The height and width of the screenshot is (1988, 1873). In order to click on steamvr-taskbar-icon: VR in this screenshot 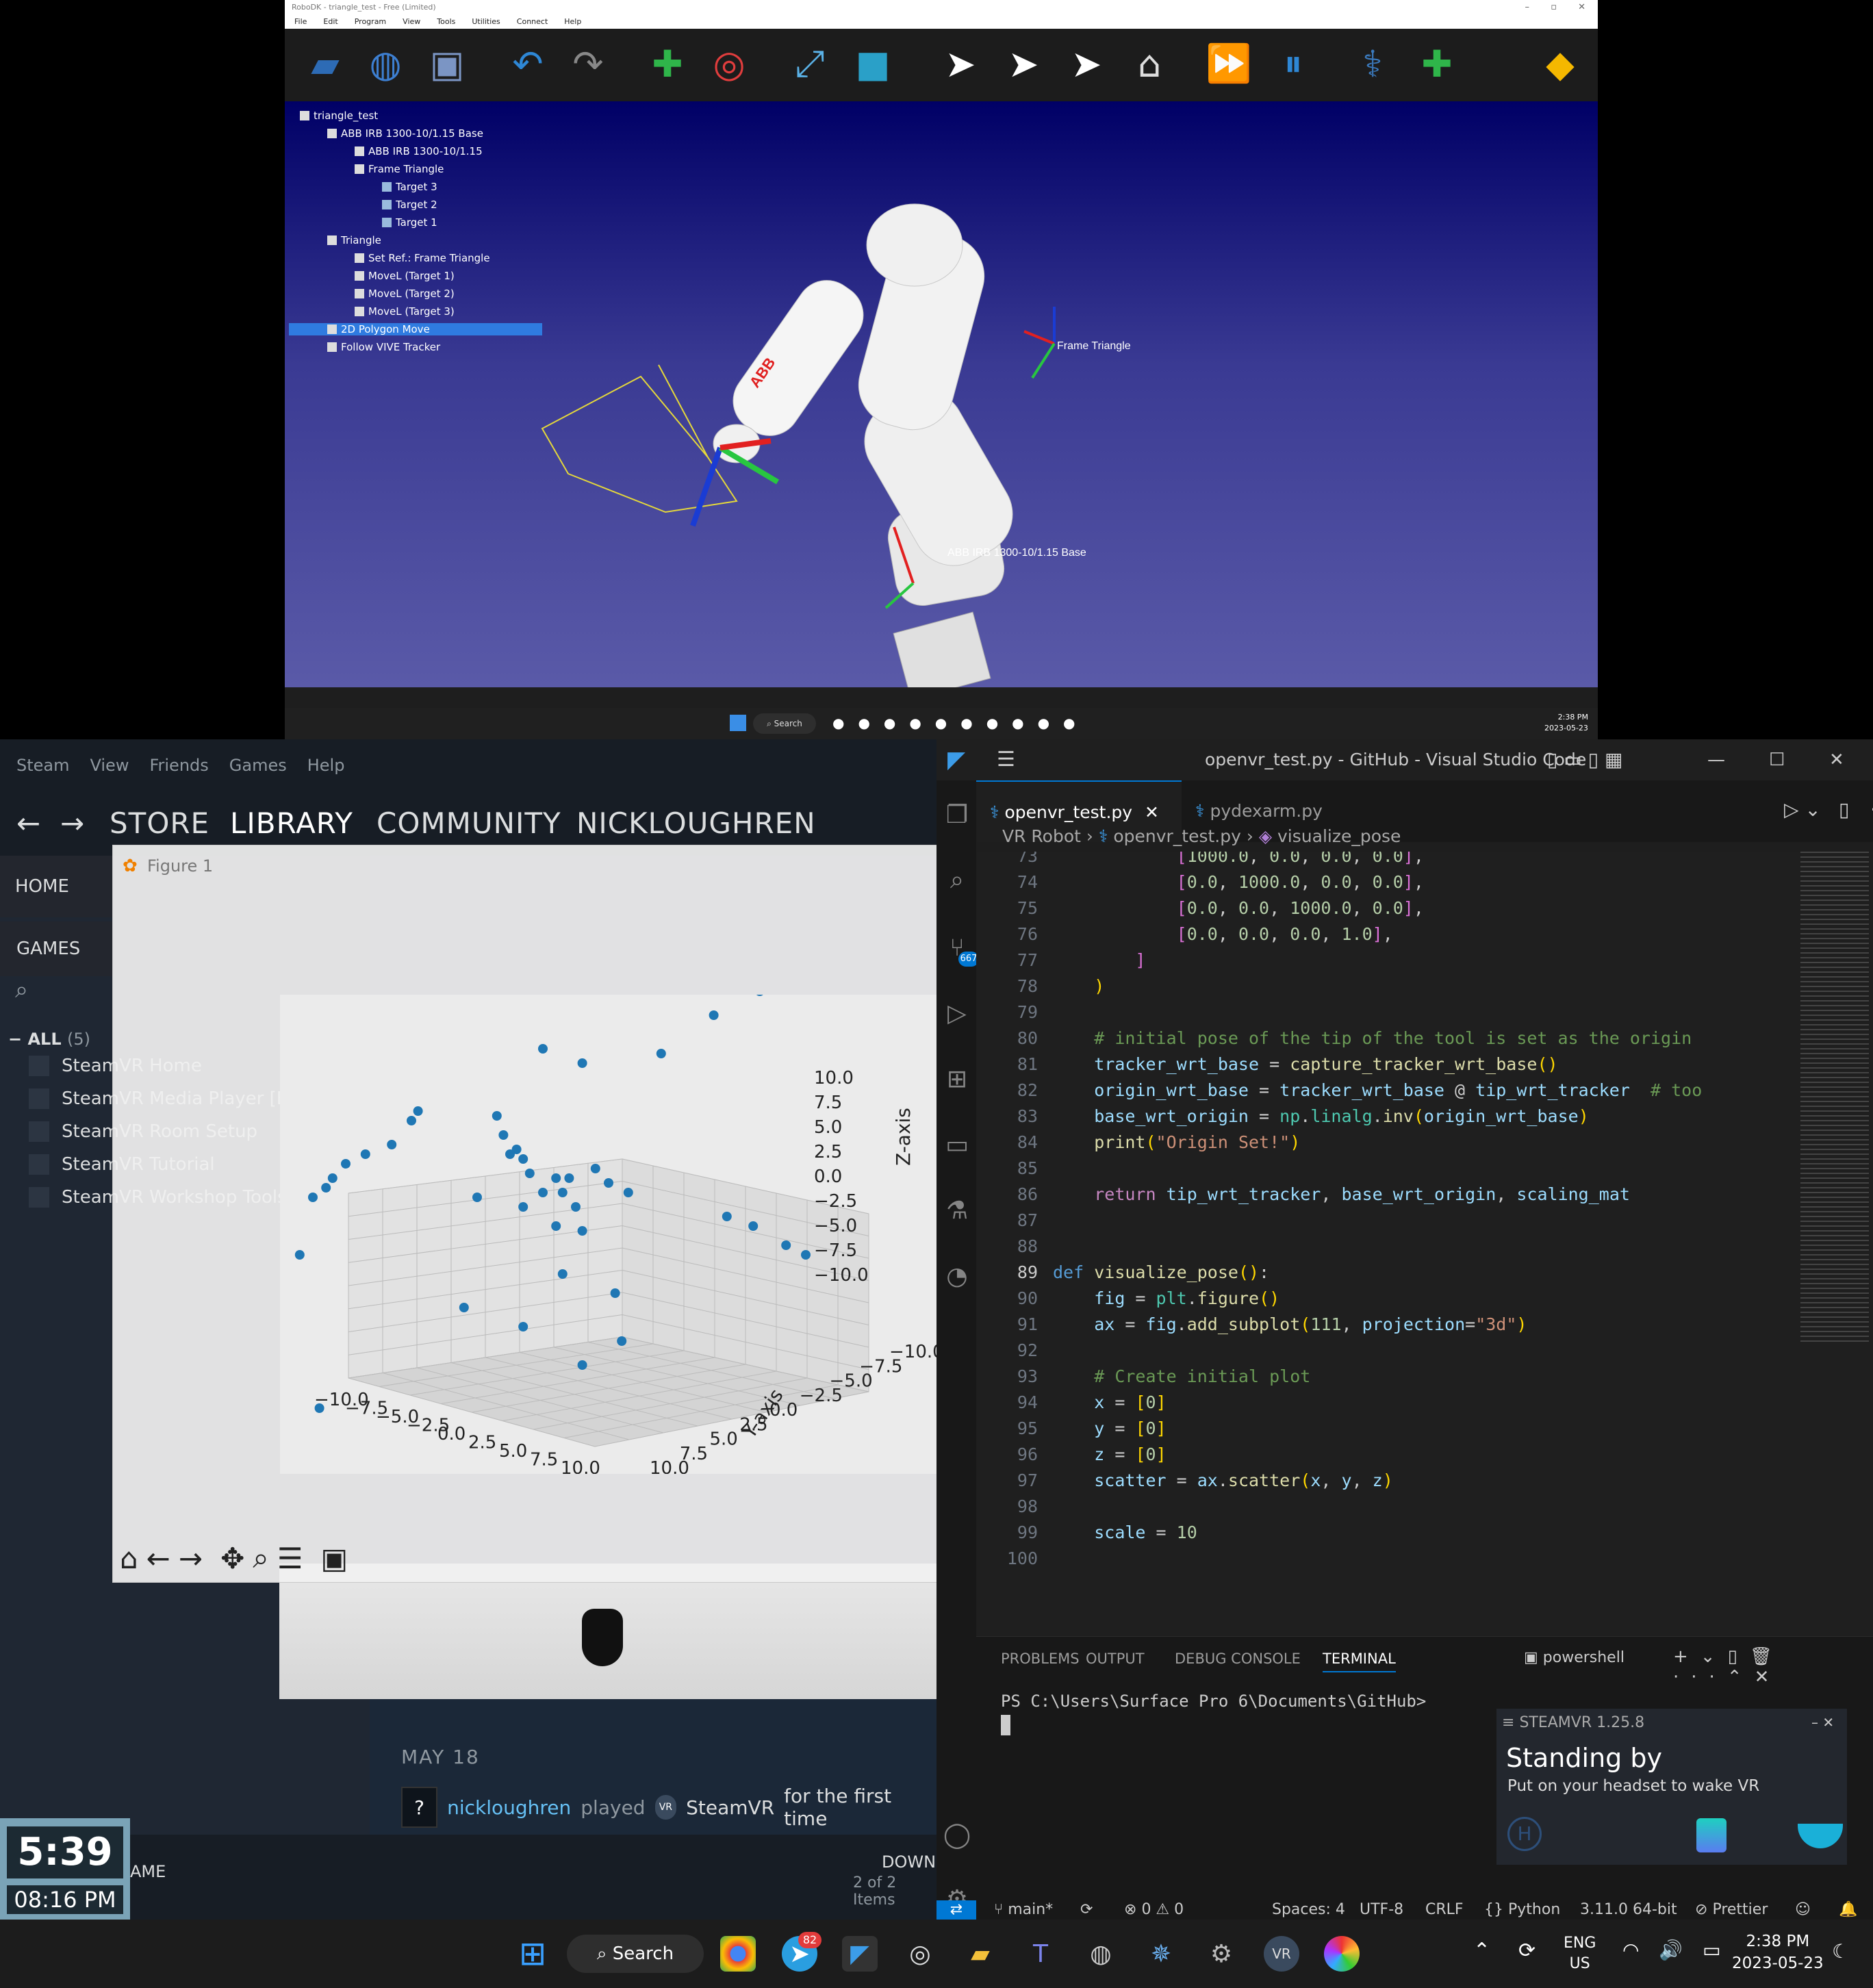, I will do `click(1281, 1954)`.